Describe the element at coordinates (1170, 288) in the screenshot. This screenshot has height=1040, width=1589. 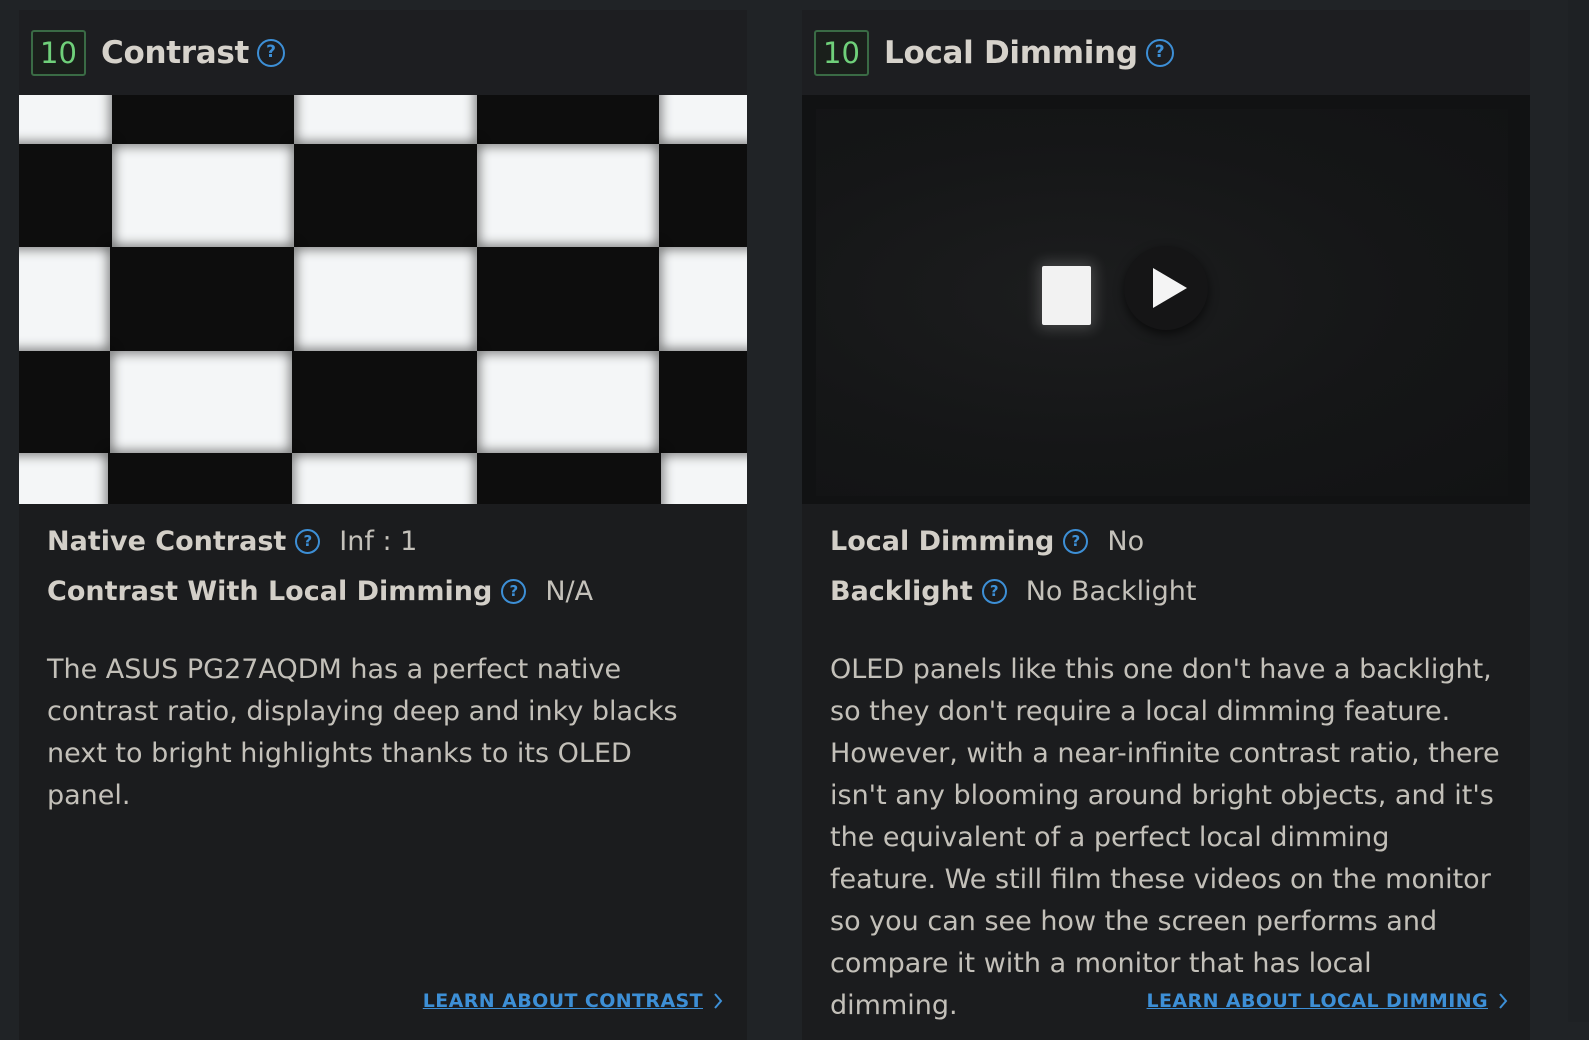
I see `play-icon` at that location.